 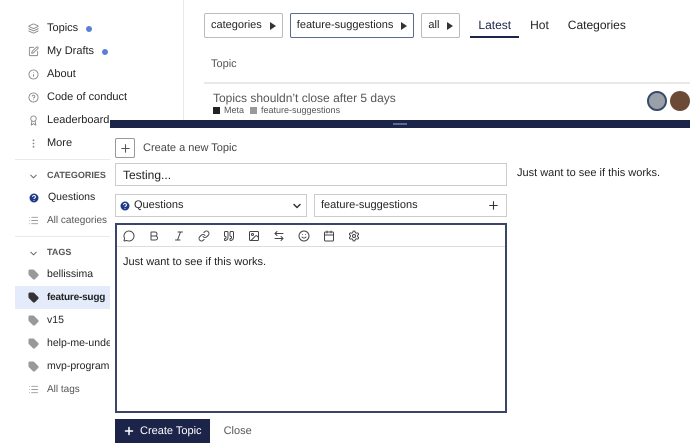 I want to click on sidebar-label: help-me-unde, so click(x=79, y=343).